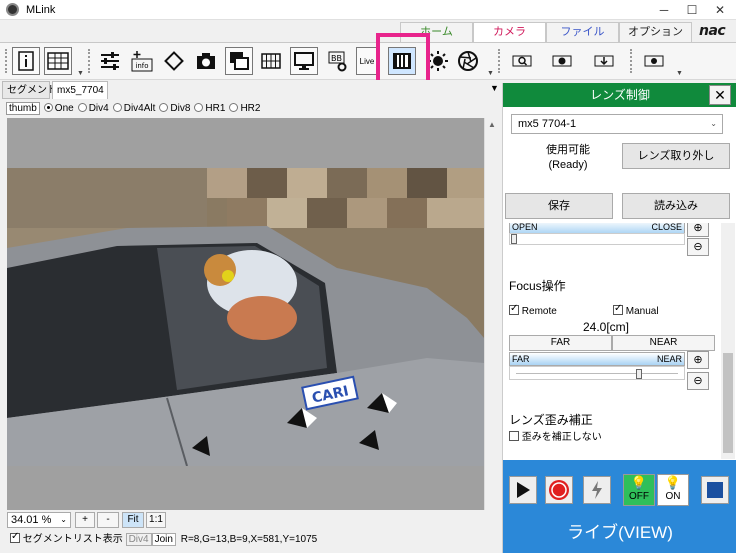  Describe the element at coordinates (89, 61) in the screenshot. I see `toolbar-separator` at that location.